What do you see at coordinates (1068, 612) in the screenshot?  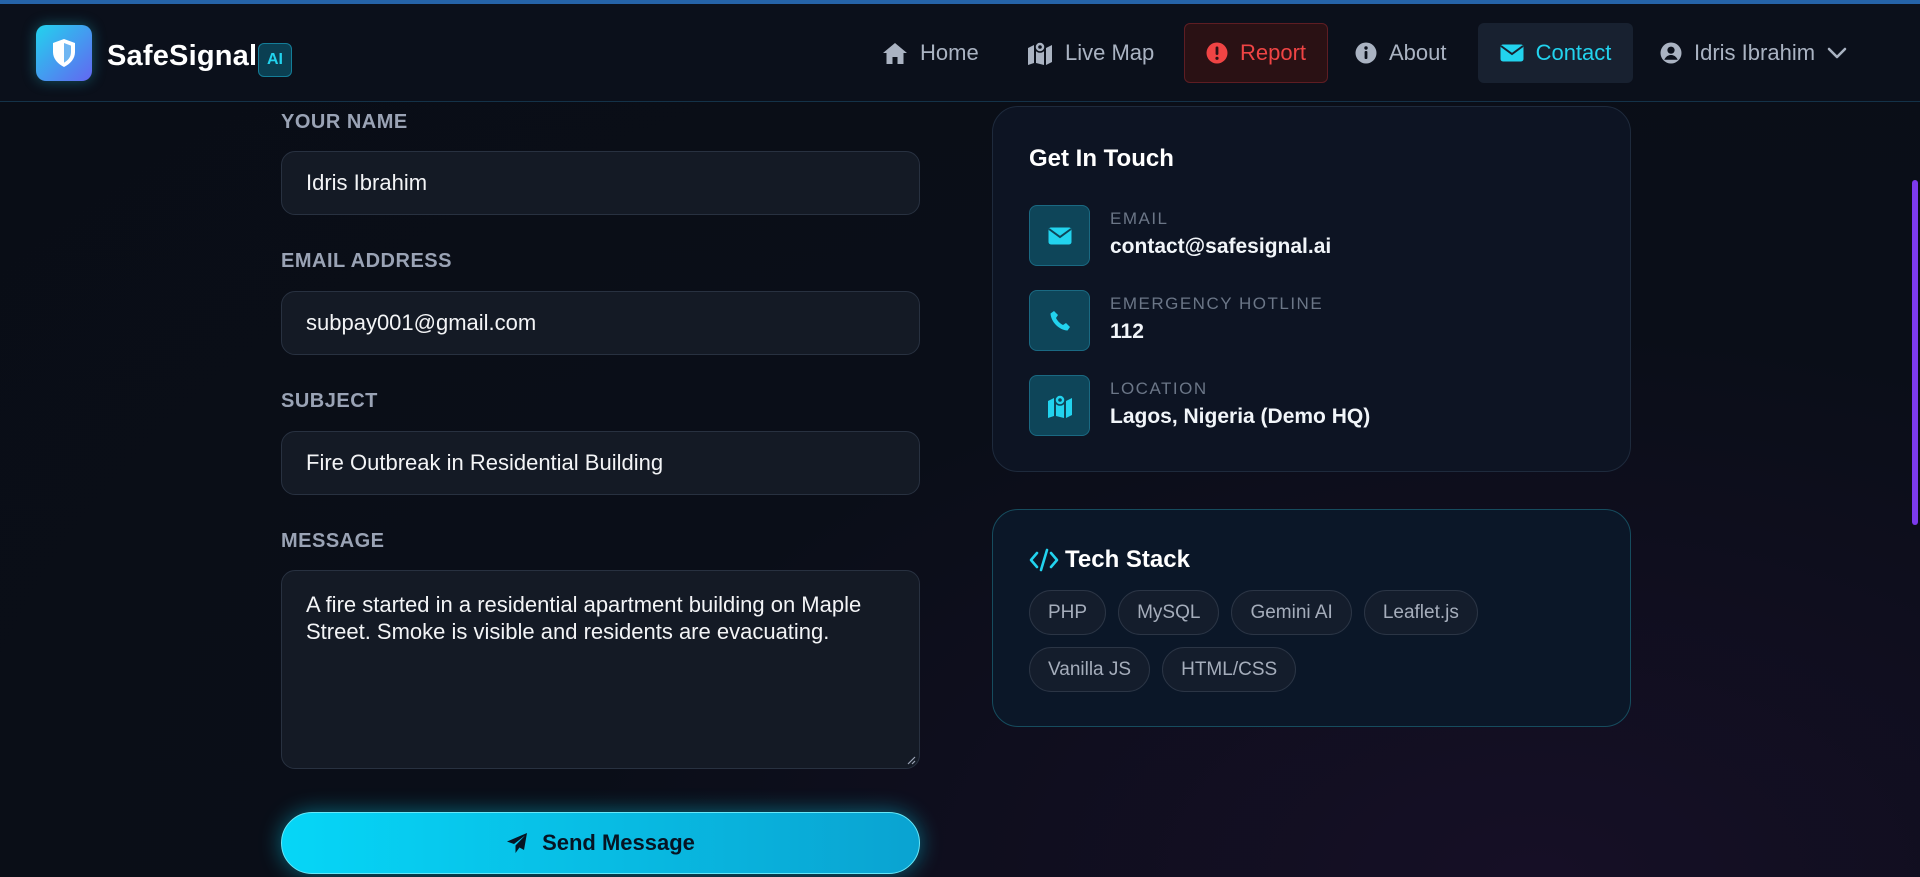 I see `tech-tag: PHP` at bounding box center [1068, 612].